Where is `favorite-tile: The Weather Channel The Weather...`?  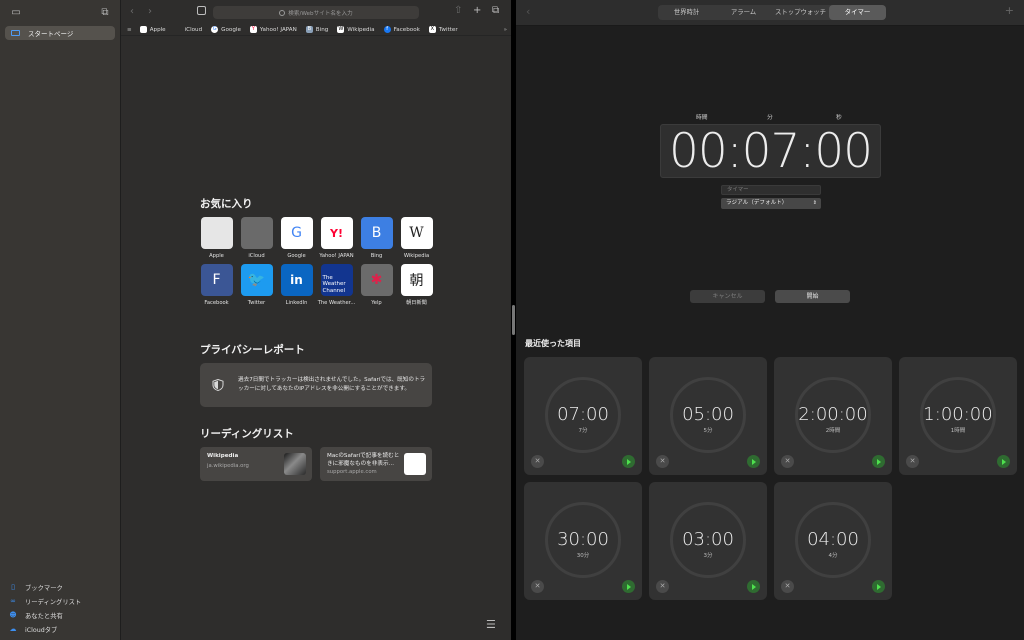
favorite-tile: The Weather Channel The Weather... is located at coordinates (336, 285).